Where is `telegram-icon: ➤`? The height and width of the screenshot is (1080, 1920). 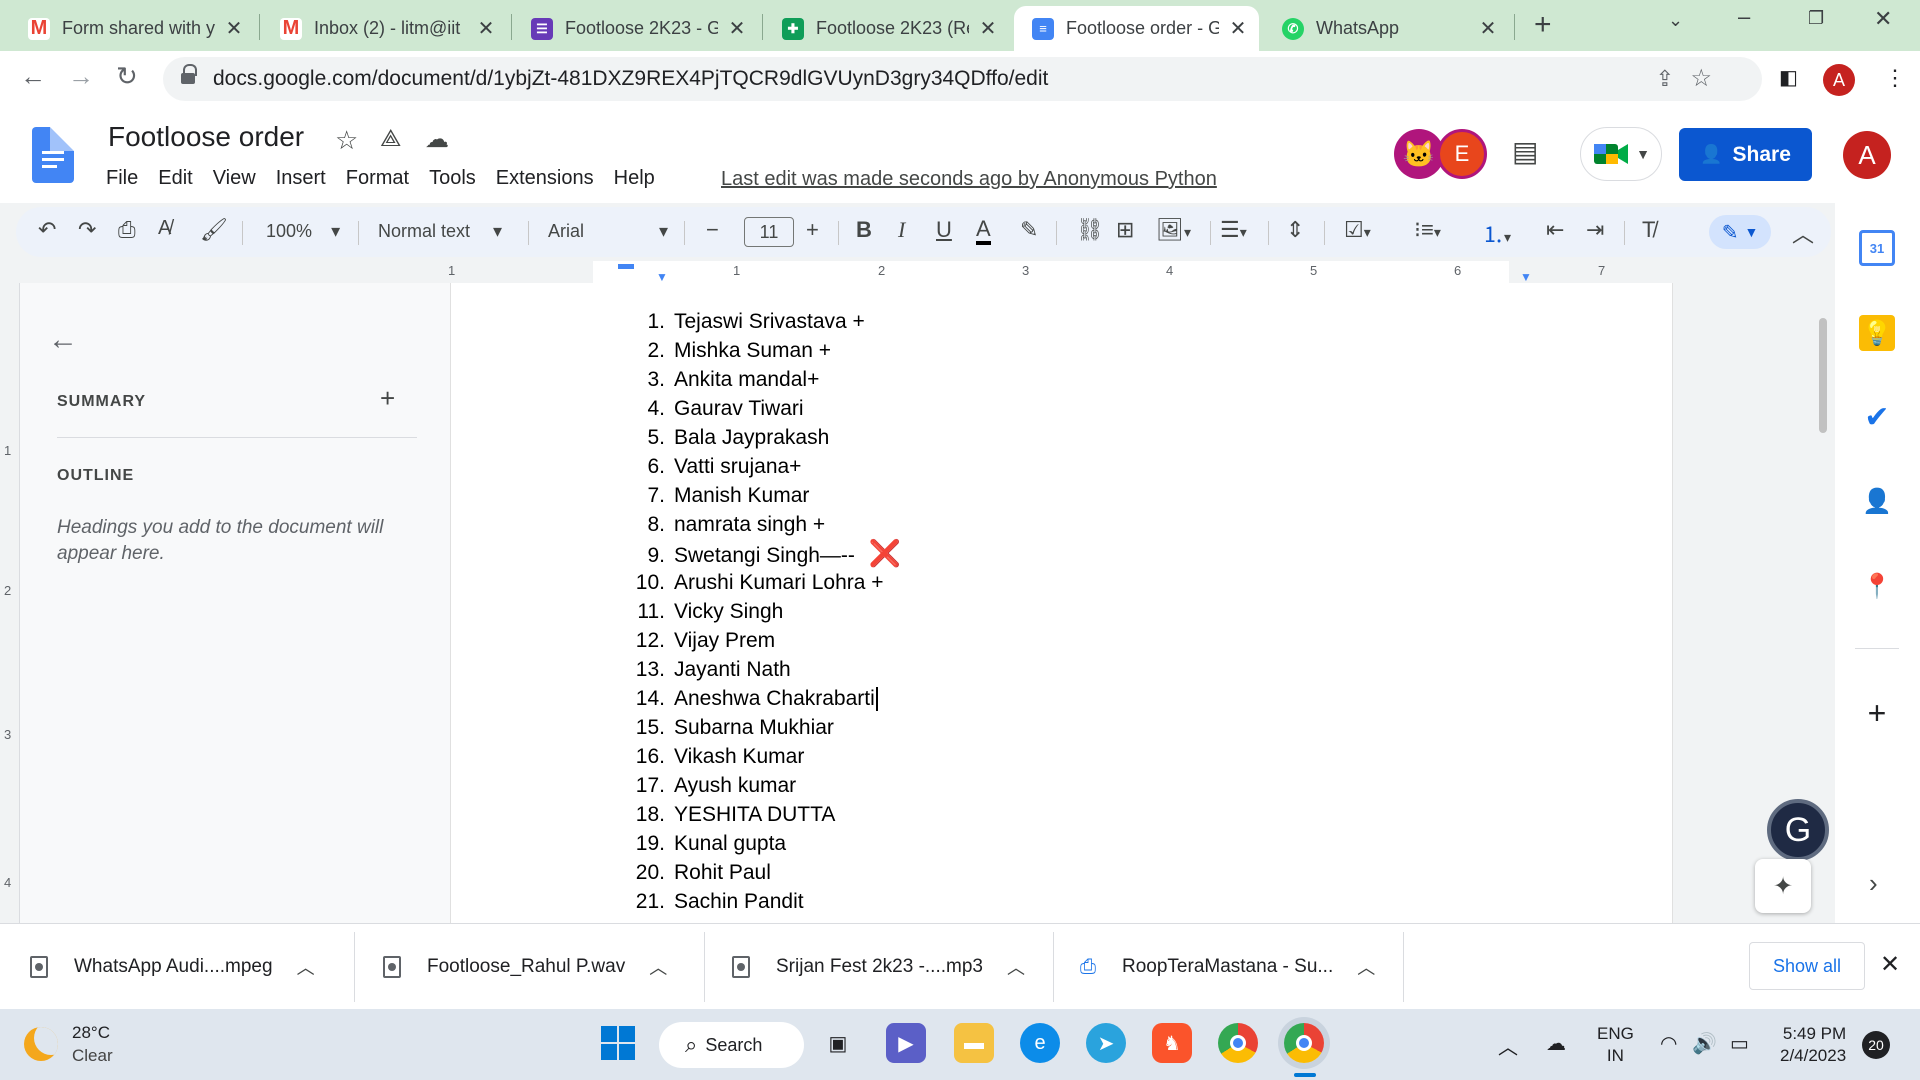 telegram-icon: ➤ is located at coordinates (1106, 1043).